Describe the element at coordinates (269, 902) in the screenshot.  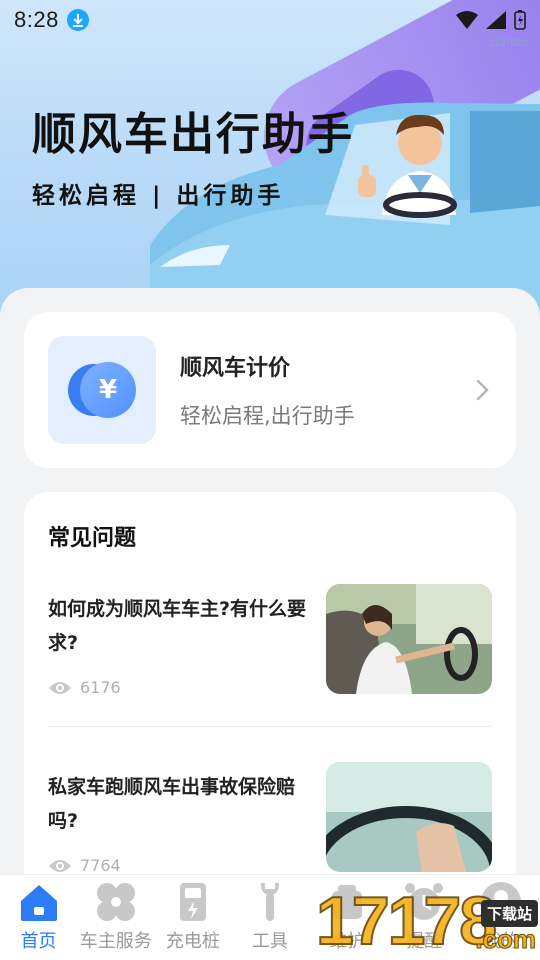
I see `wrench-icon` at that location.